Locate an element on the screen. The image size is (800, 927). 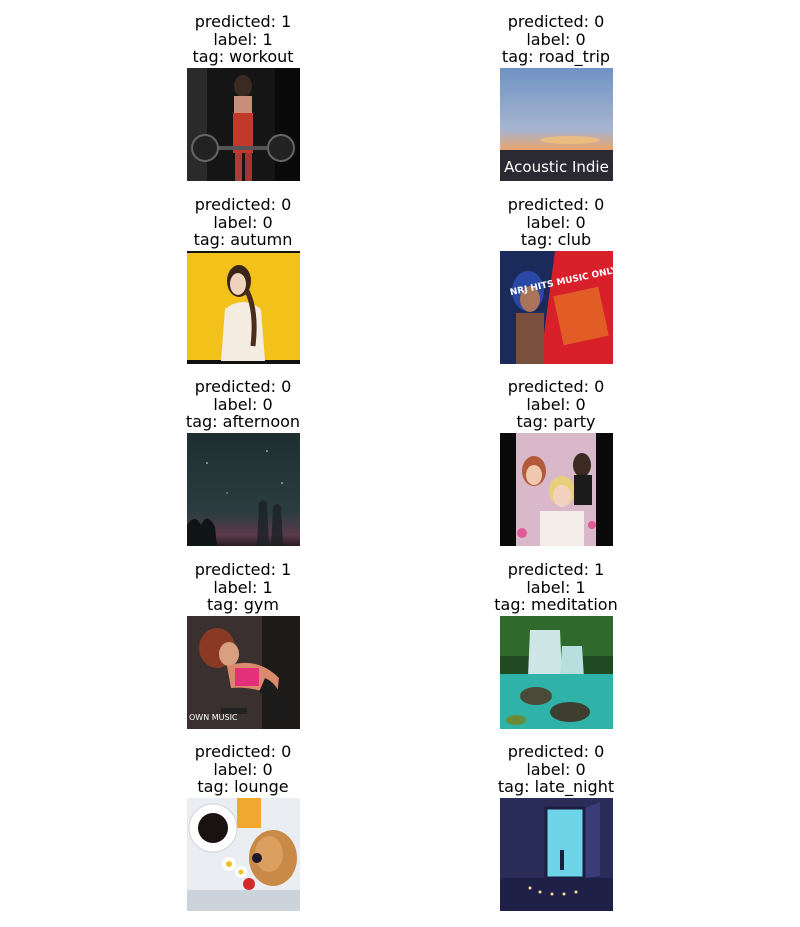
tag-text: tag: lounge is located at coordinates (243, 786).